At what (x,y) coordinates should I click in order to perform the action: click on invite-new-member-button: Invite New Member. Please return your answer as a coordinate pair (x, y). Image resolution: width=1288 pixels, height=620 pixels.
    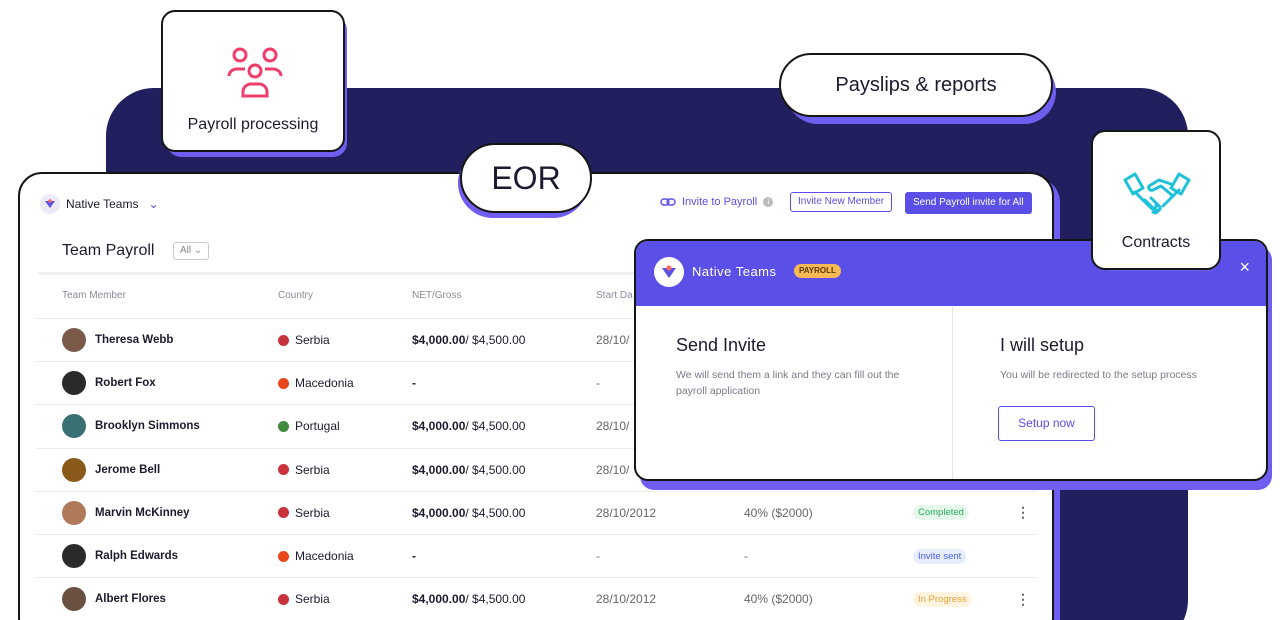
    Looking at the image, I should click on (841, 202).